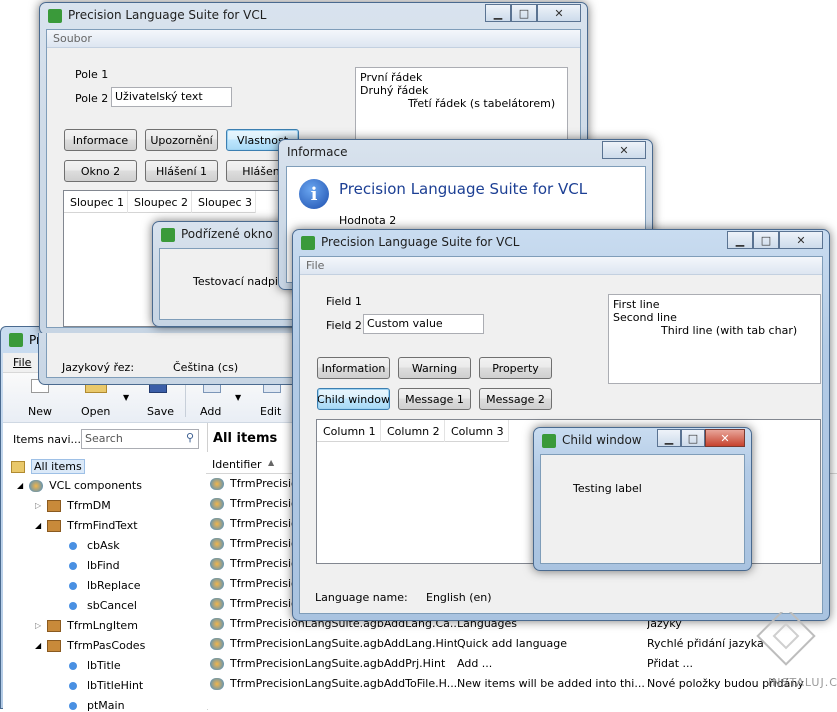  What do you see at coordinates (181, 140) in the screenshot?
I see `upozorneni-button: Upozornění` at bounding box center [181, 140].